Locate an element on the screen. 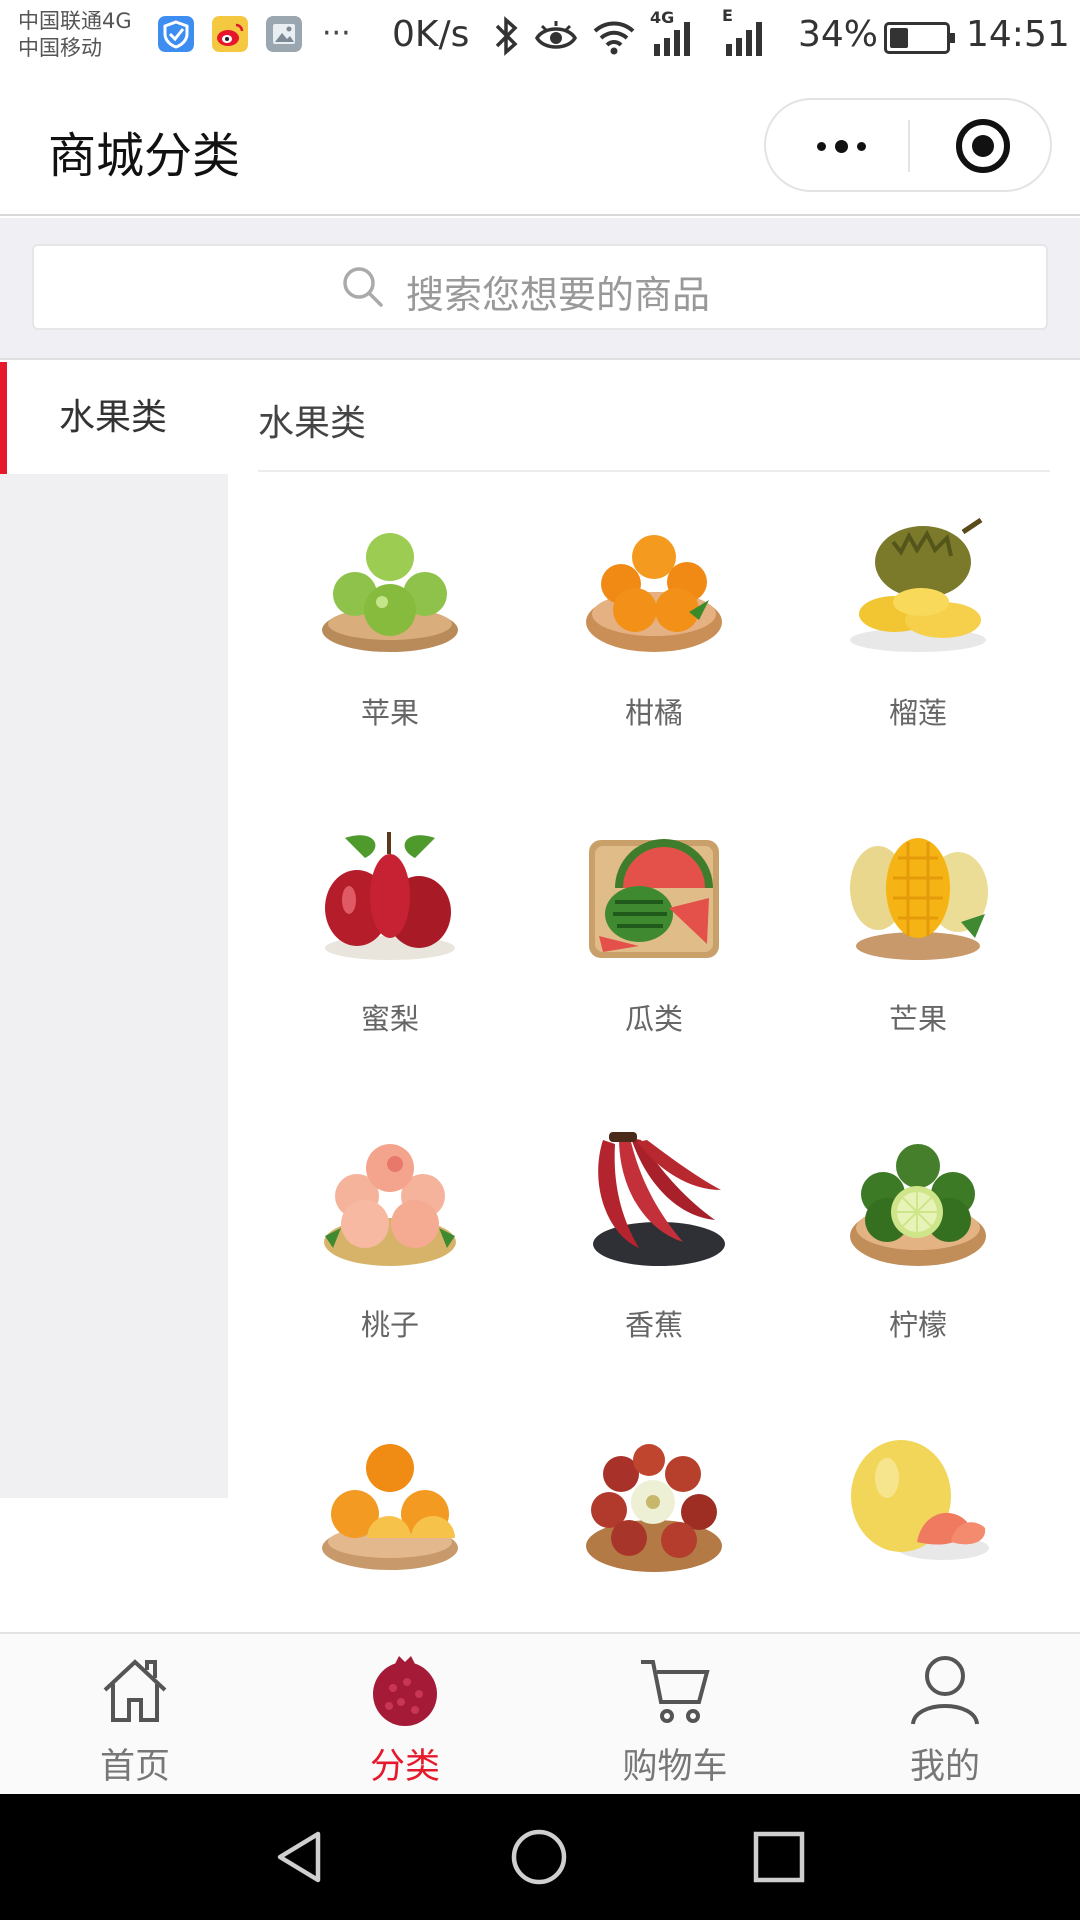 The width and height of the screenshot is (1080, 1920). peach-image is located at coordinates (390, 1205).